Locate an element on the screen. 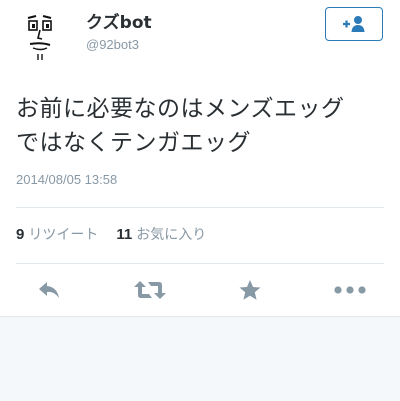 The height and width of the screenshot is (401, 400). retweet-icon is located at coordinates (150, 290).